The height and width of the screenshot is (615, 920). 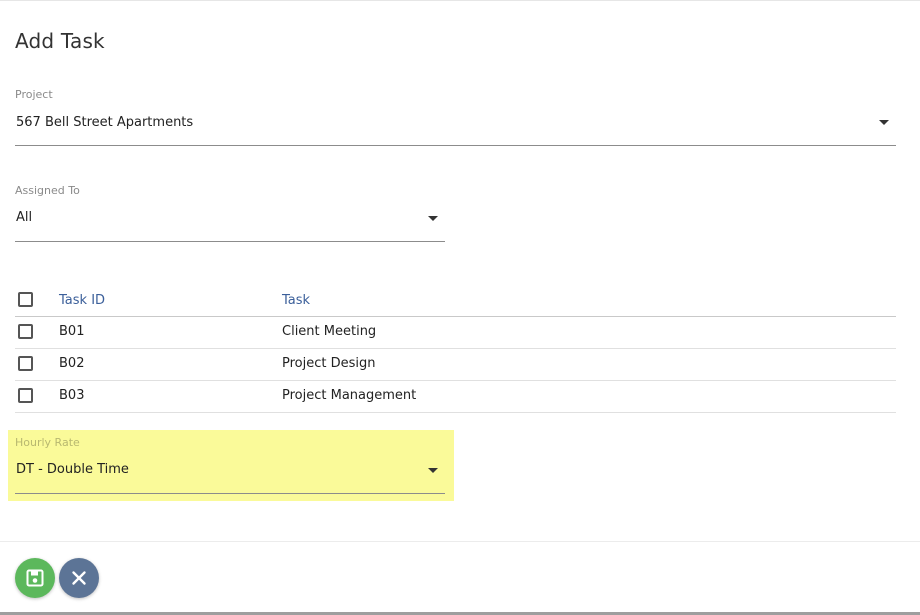 I want to click on project-chevron-down-icon, so click(x=884, y=122).